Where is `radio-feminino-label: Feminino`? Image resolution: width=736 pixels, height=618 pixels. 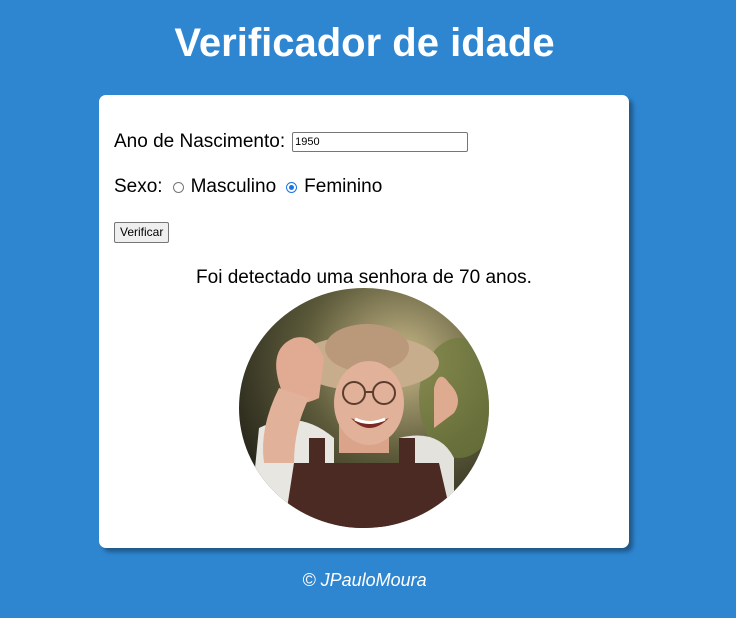 radio-feminino-label: Feminino is located at coordinates (343, 187).